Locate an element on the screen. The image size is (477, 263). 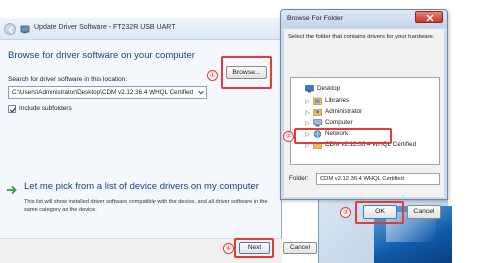
ok-highlight is located at coordinates (379, 212).